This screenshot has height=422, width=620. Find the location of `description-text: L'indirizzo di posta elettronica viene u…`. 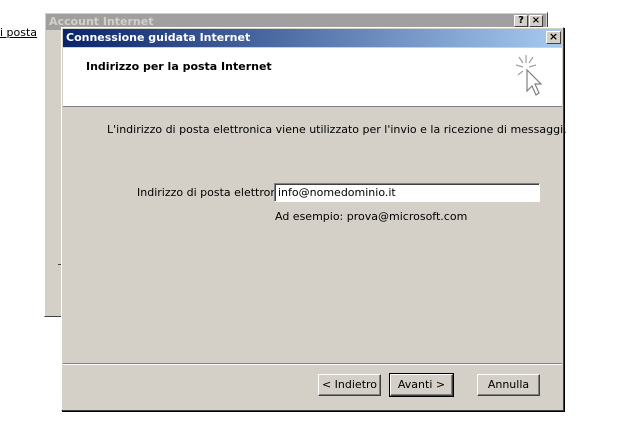

description-text: L'indirizzo di posta elettronica viene u… is located at coordinates (337, 129).